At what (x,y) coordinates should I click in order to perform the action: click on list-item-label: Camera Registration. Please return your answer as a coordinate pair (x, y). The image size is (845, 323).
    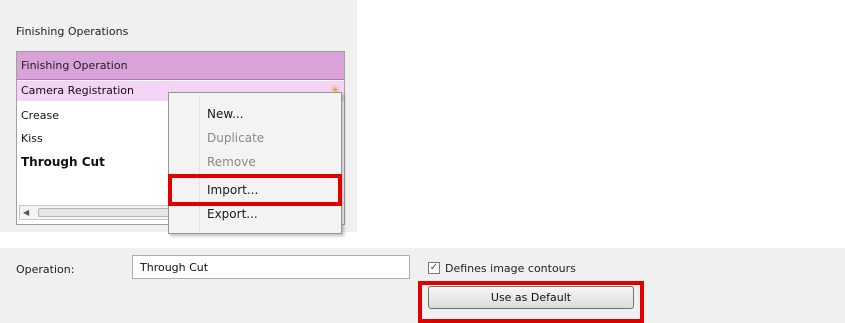
    Looking at the image, I should click on (77, 90).